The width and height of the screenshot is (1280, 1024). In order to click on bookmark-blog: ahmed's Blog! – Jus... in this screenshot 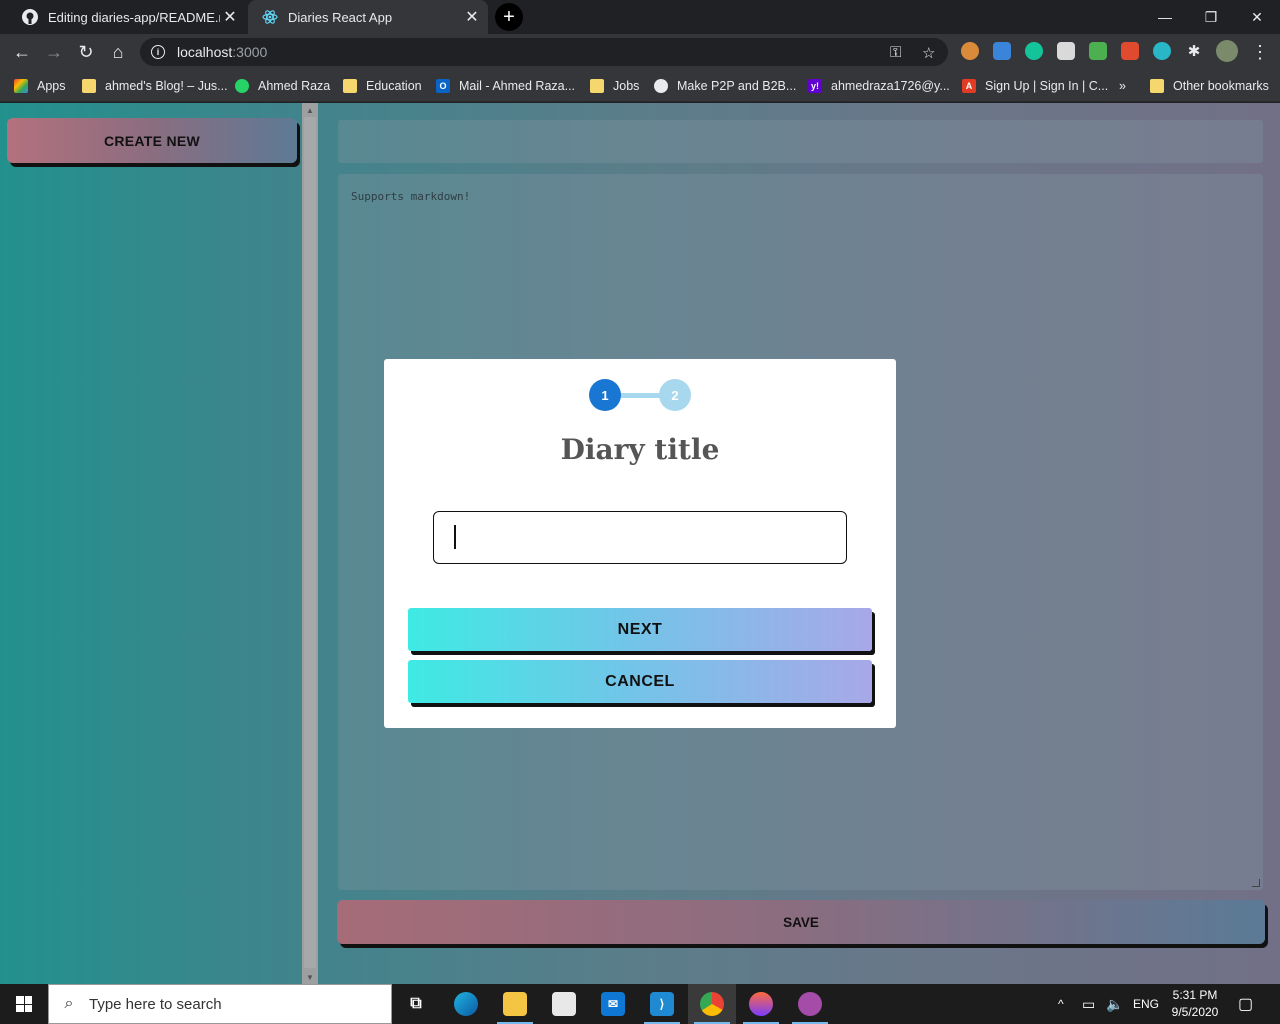, I will do `click(155, 86)`.